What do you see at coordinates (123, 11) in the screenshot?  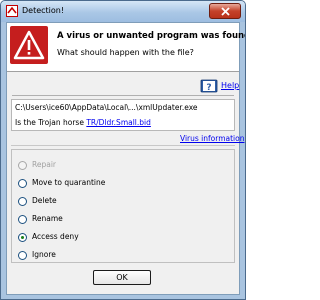 I see `title-bar: Detection!` at bounding box center [123, 11].